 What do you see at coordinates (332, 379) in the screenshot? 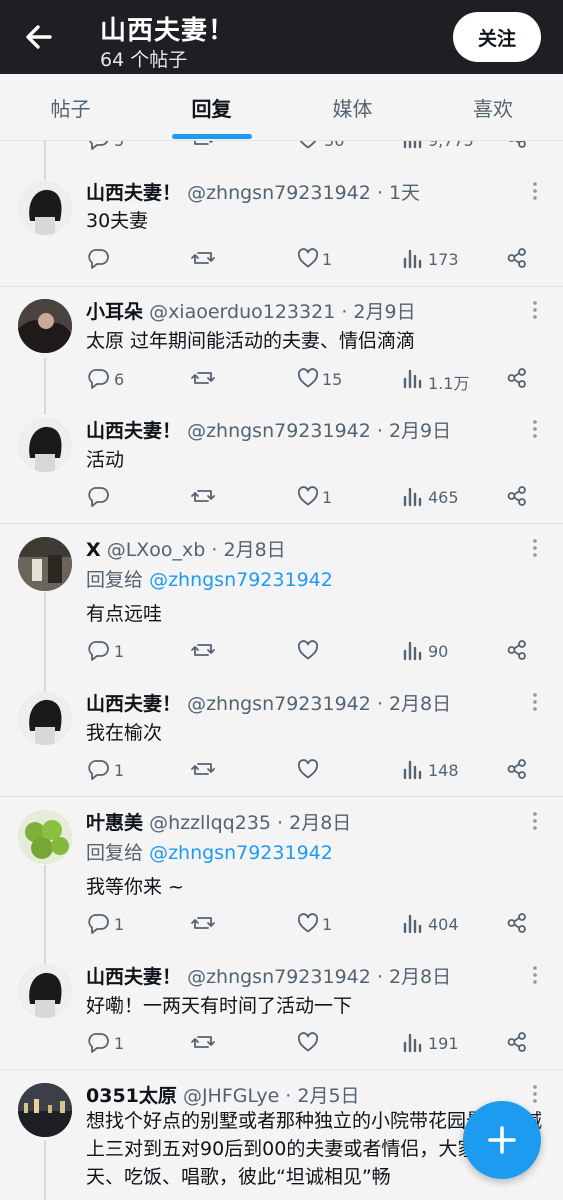
I see `like-count: 15` at bounding box center [332, 379].